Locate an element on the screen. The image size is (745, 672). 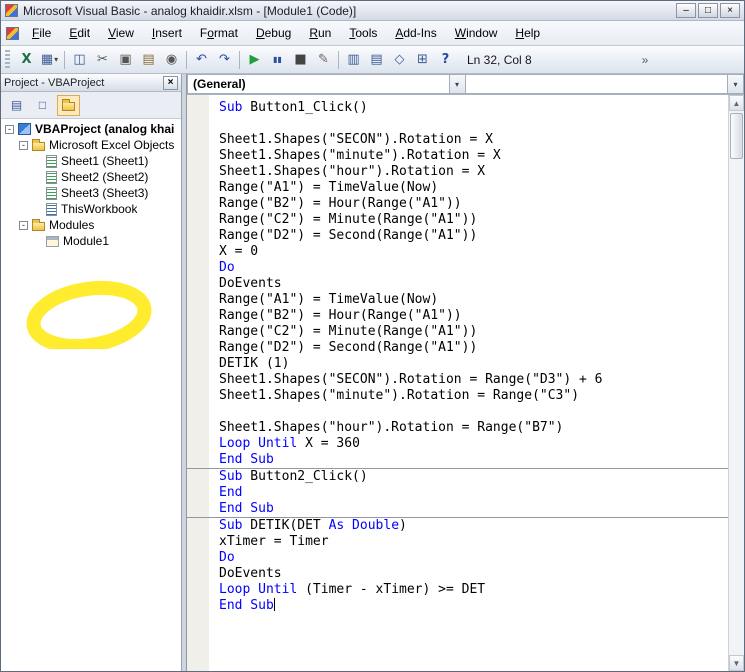
tree-item-excel-objects: - Microsoft Excel Objects is located at coordinates (91, 145).